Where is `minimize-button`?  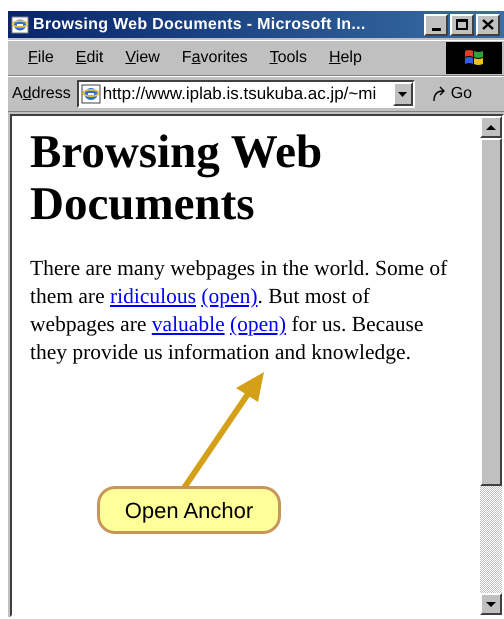 minimize-button is located at coordinates (436, 25).